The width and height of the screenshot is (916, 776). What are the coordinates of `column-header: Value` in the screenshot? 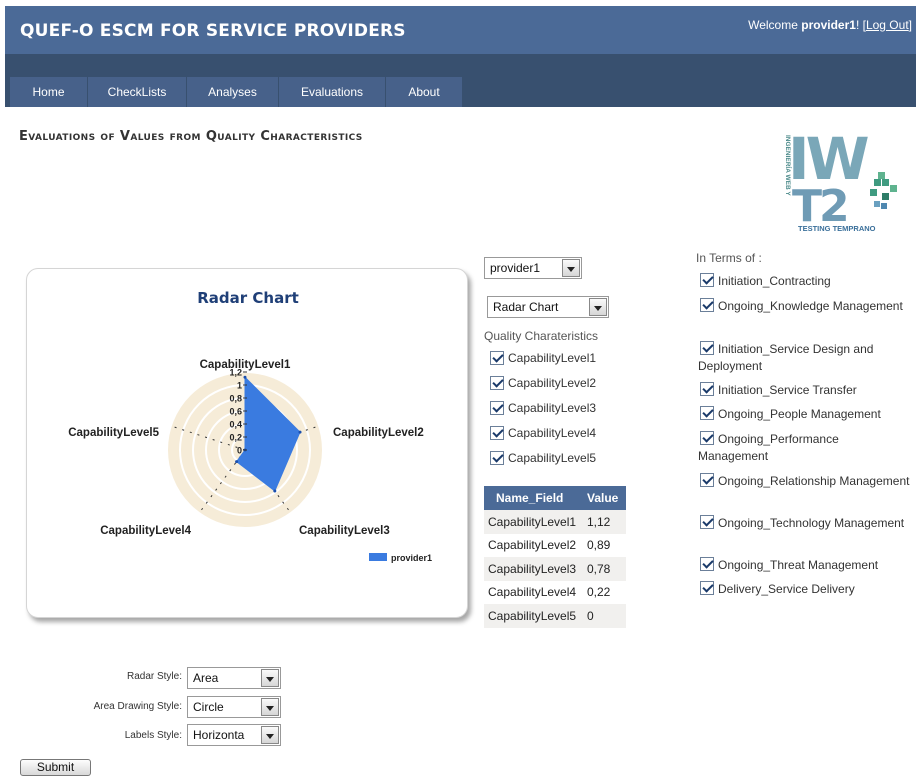 It's located at (603, 498).